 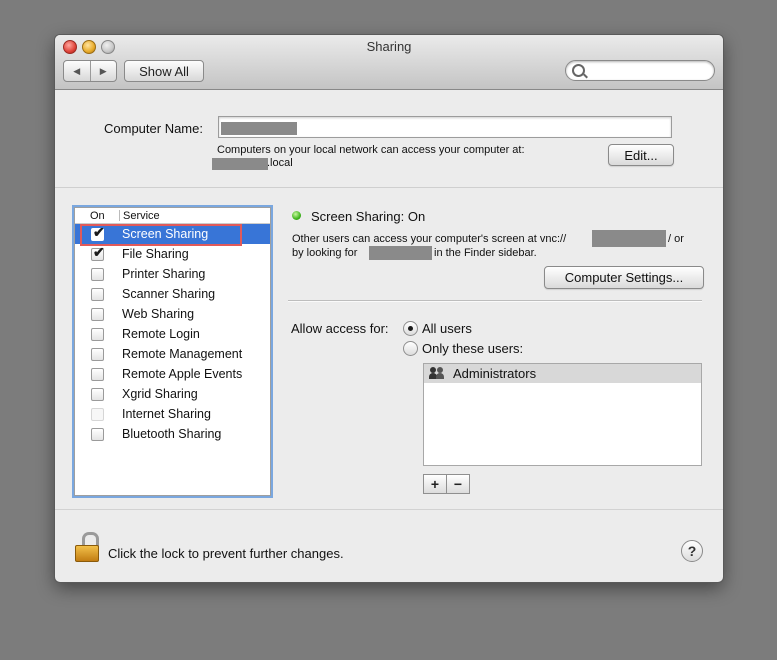 What do you see at coordinates (153, 128) in the screenshot?
I see `computer-name-label: Computer Name:` at bounding box center [153, 128].